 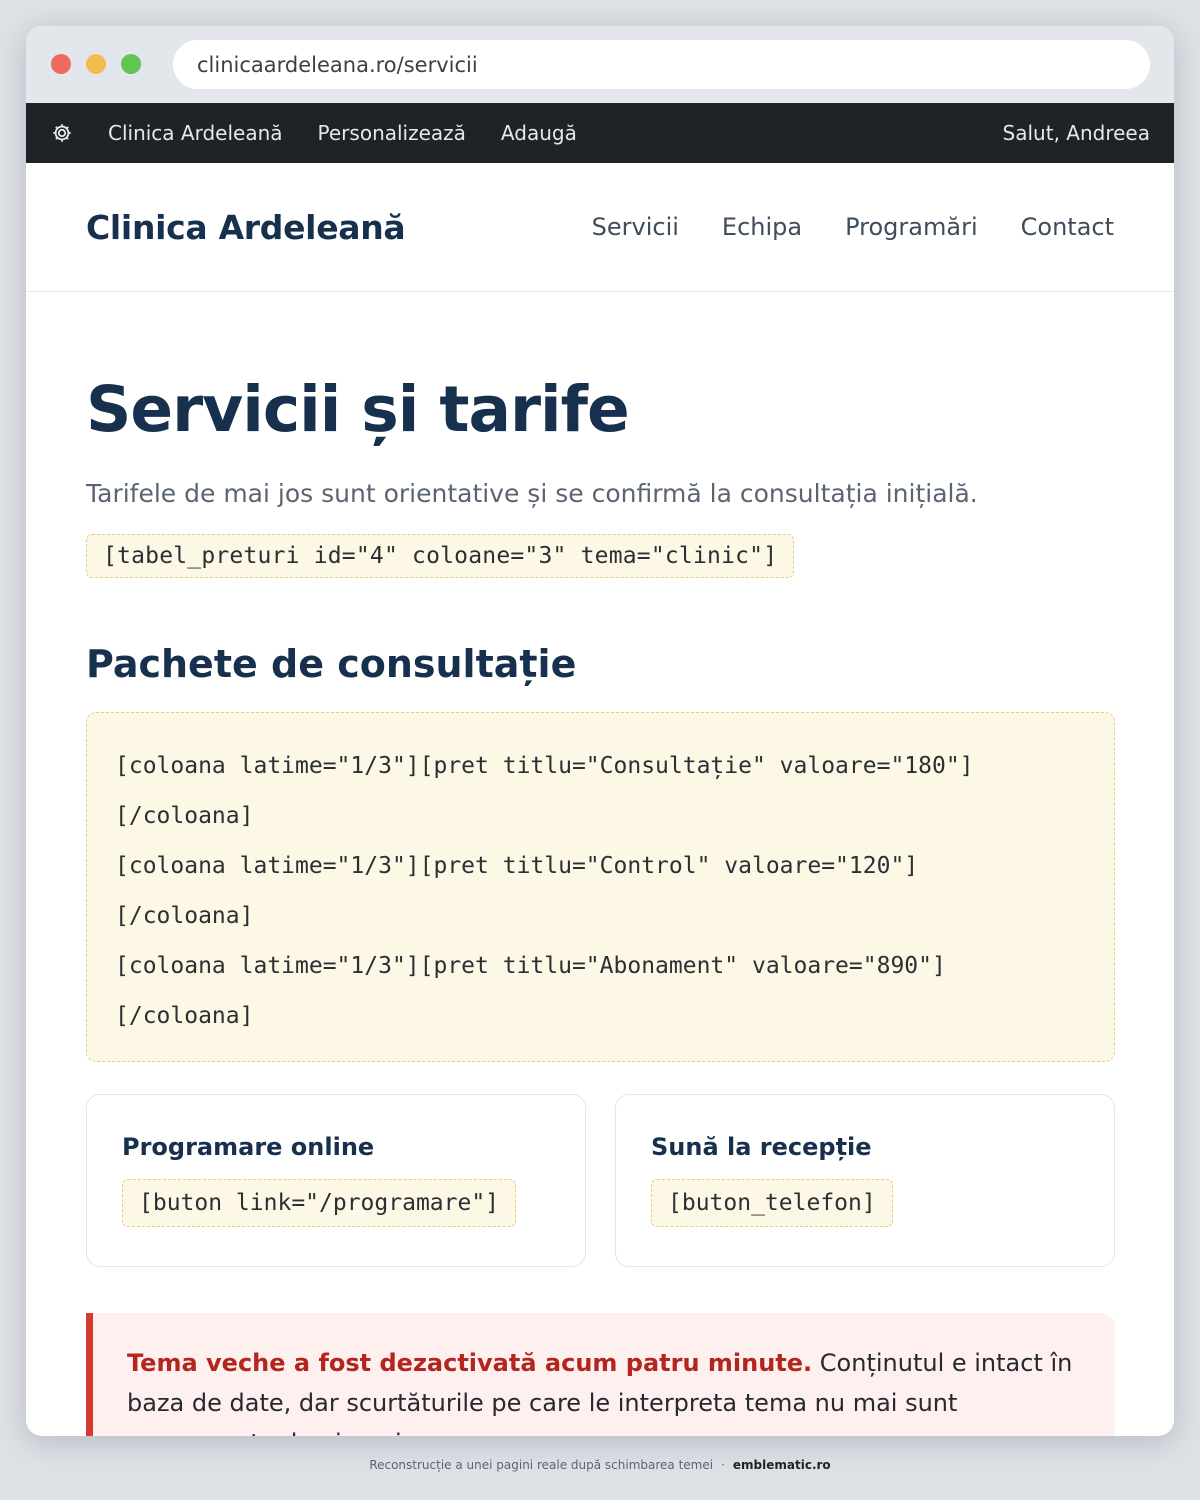 I want to click on card-call-reception: Sună la recepție [buton_telefon], so click(x=865, y=1180).